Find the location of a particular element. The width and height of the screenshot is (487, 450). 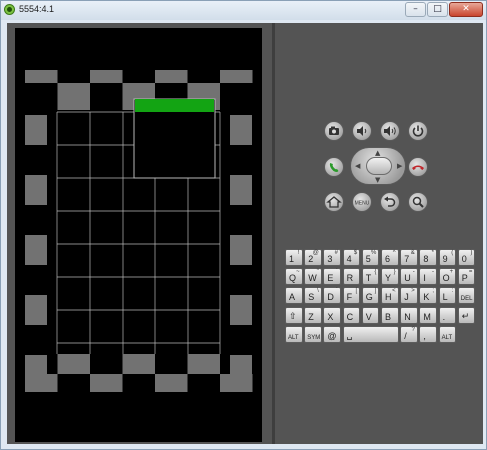

key-label: R is located at coordinates (350, 278).